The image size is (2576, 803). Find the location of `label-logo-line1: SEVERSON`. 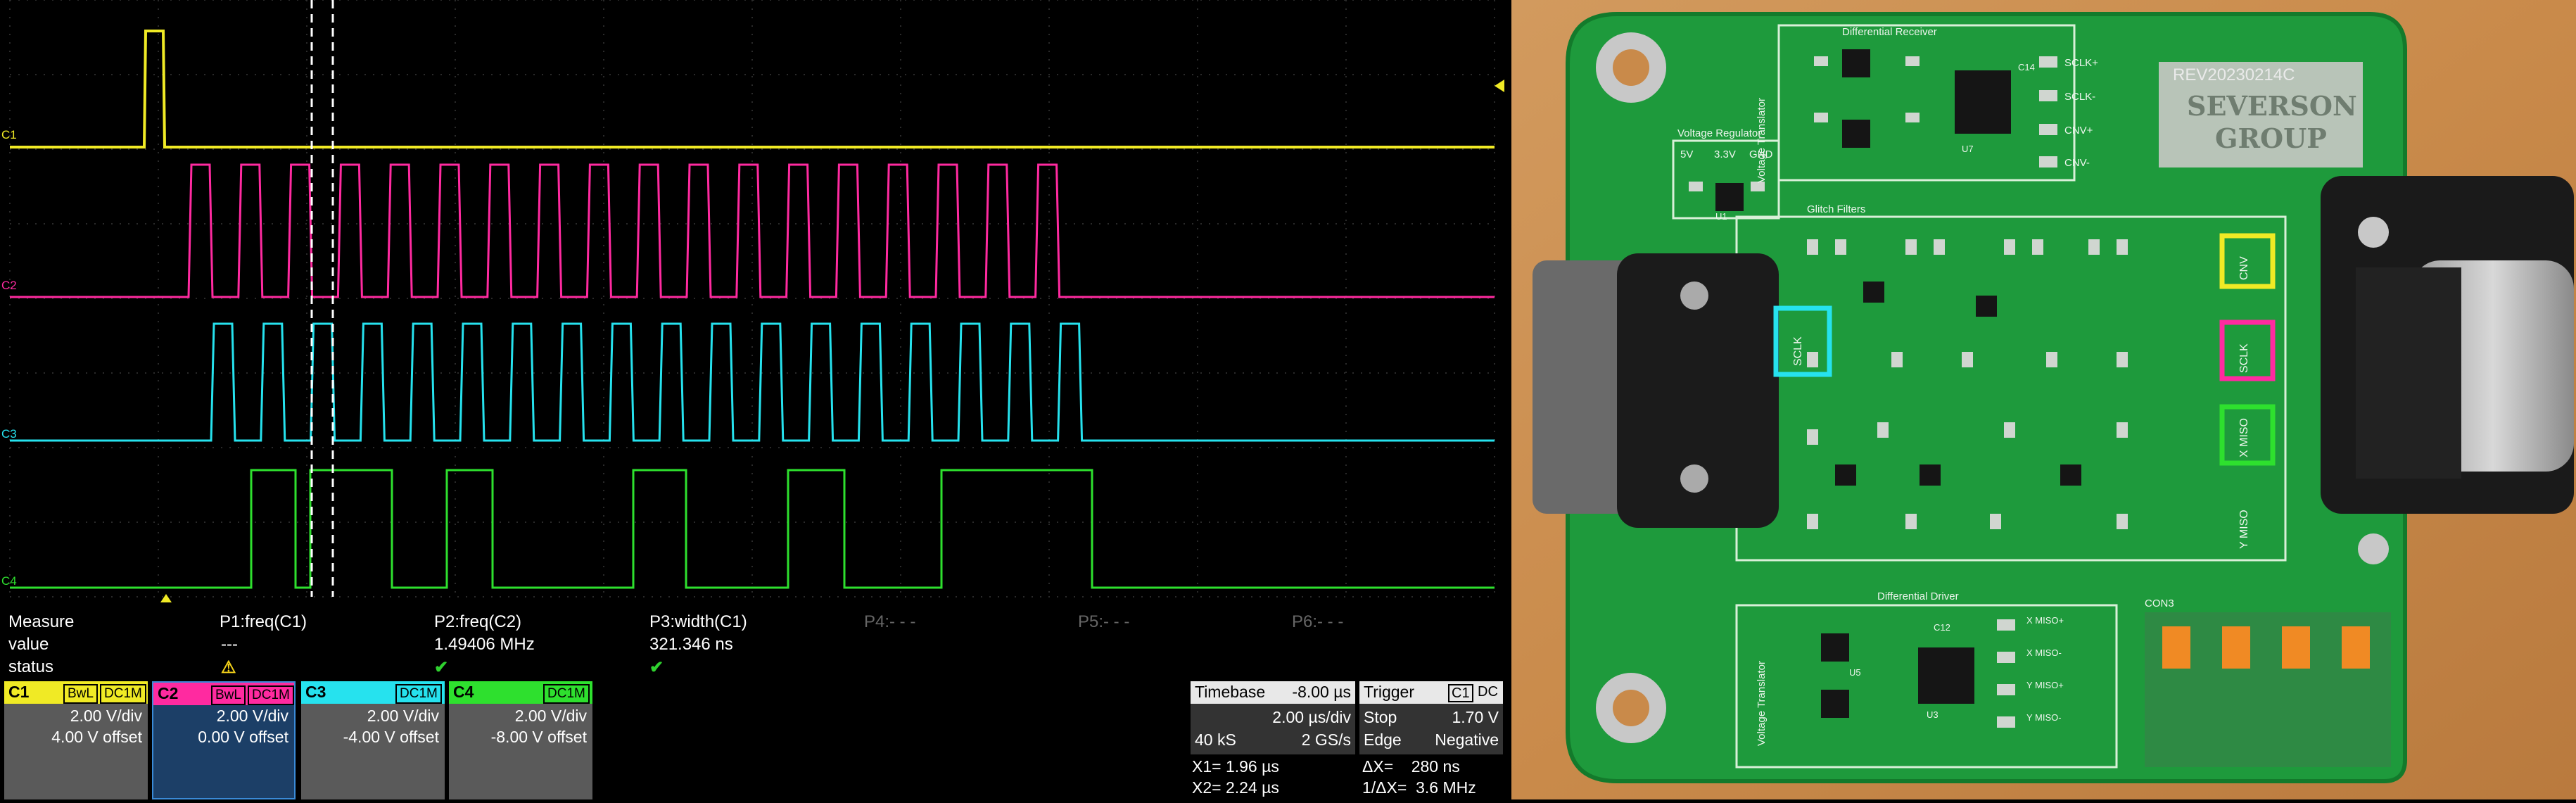

label-logo-line1: SEVERSON is located at coordinates (2272, 106).